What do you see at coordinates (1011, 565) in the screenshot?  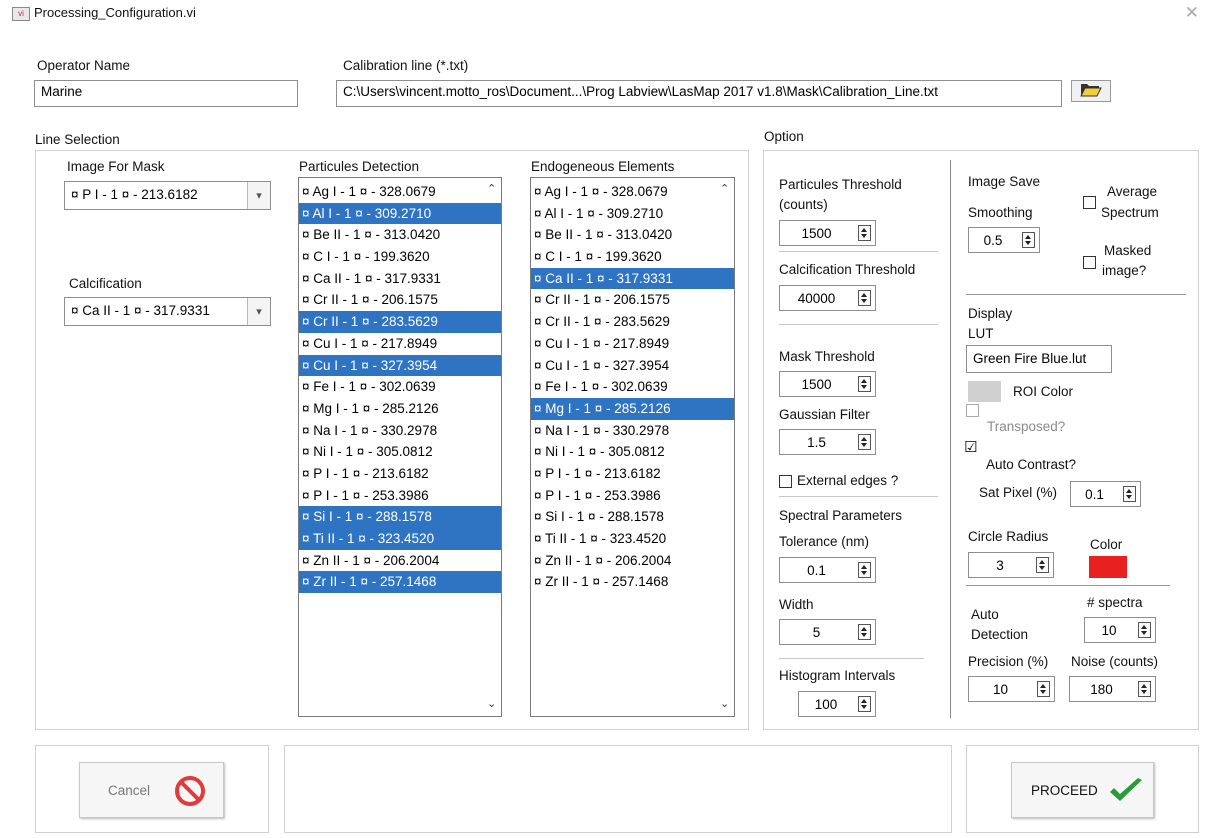 I see `circle-radius-input: 3` at bounding box center [1011, 565].